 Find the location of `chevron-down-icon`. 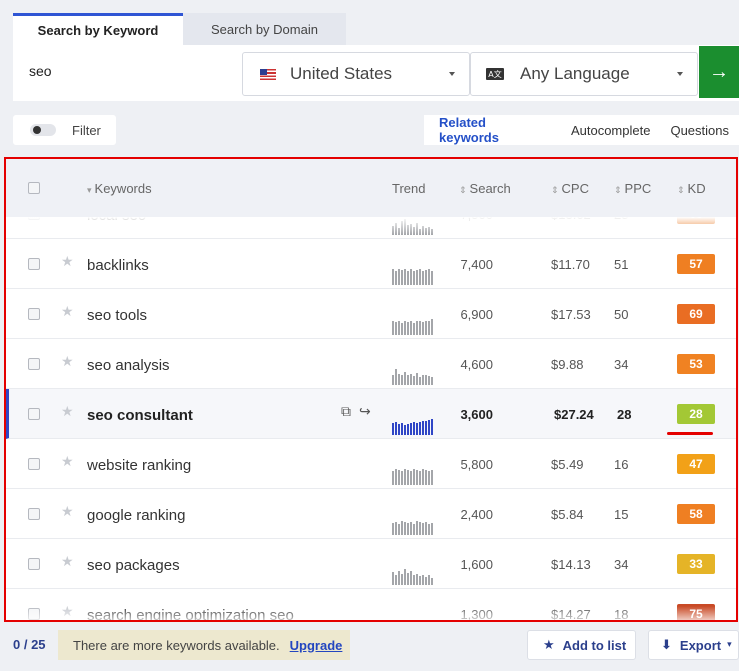

chevron-down-icon is located at coordinates (452, 74).